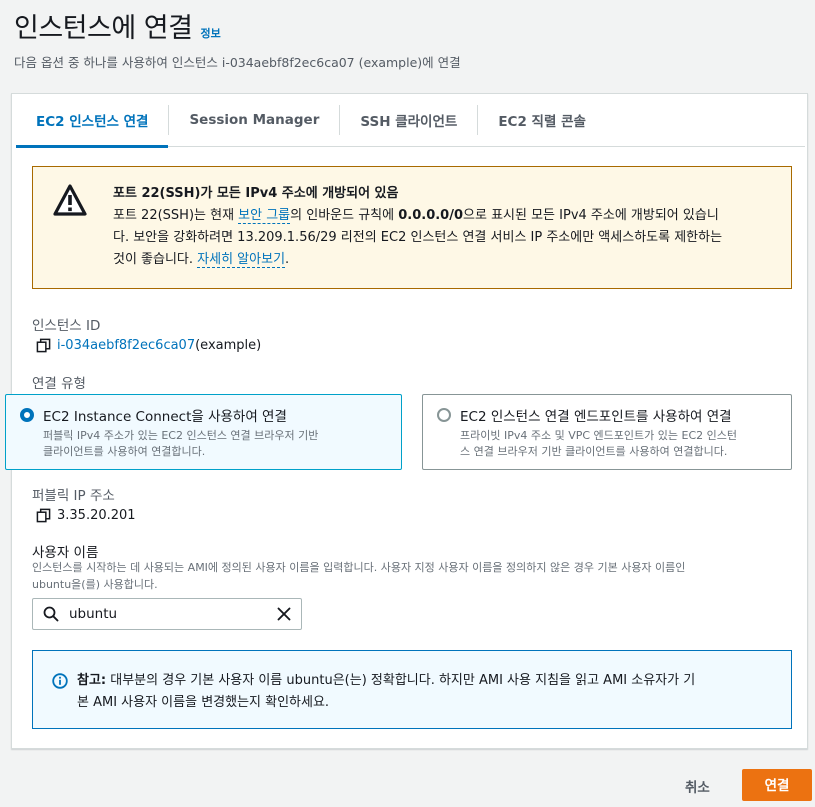  Describe the element at coordinates (264, 216) in the screenshot. I see `security-group-link: 보안 그룹` at that location.